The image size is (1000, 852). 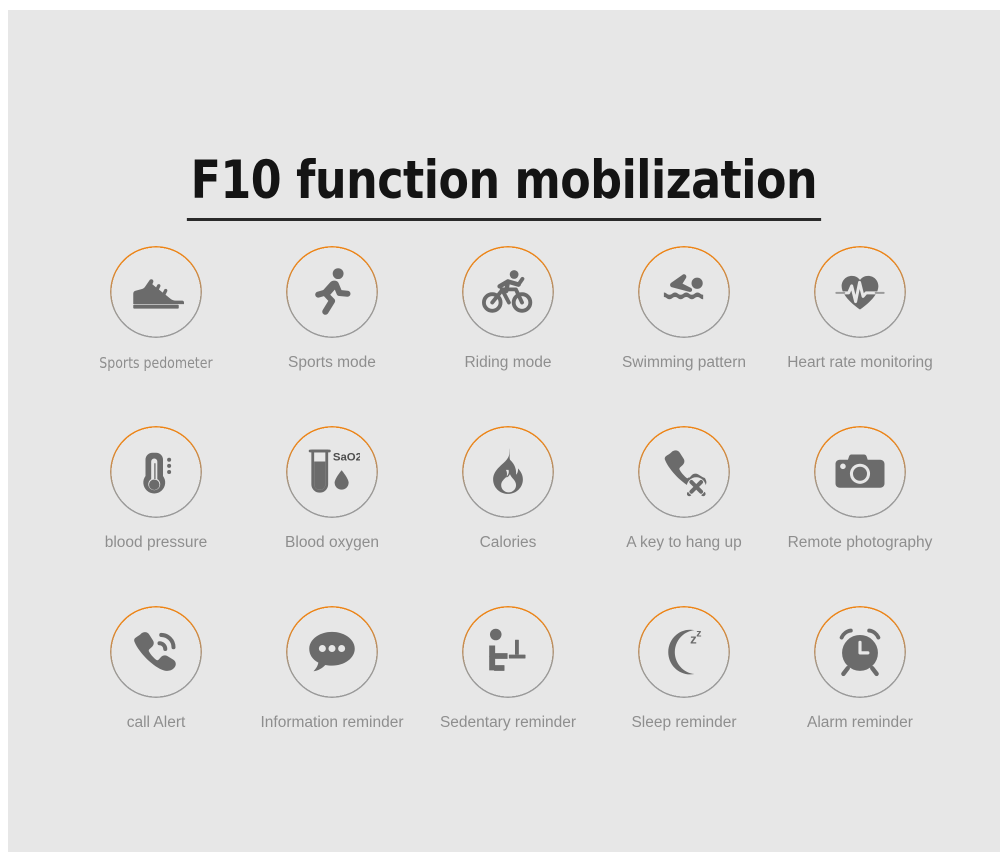 I want to click on feature-label: Alarm reminder, so click(x=860, y=722).